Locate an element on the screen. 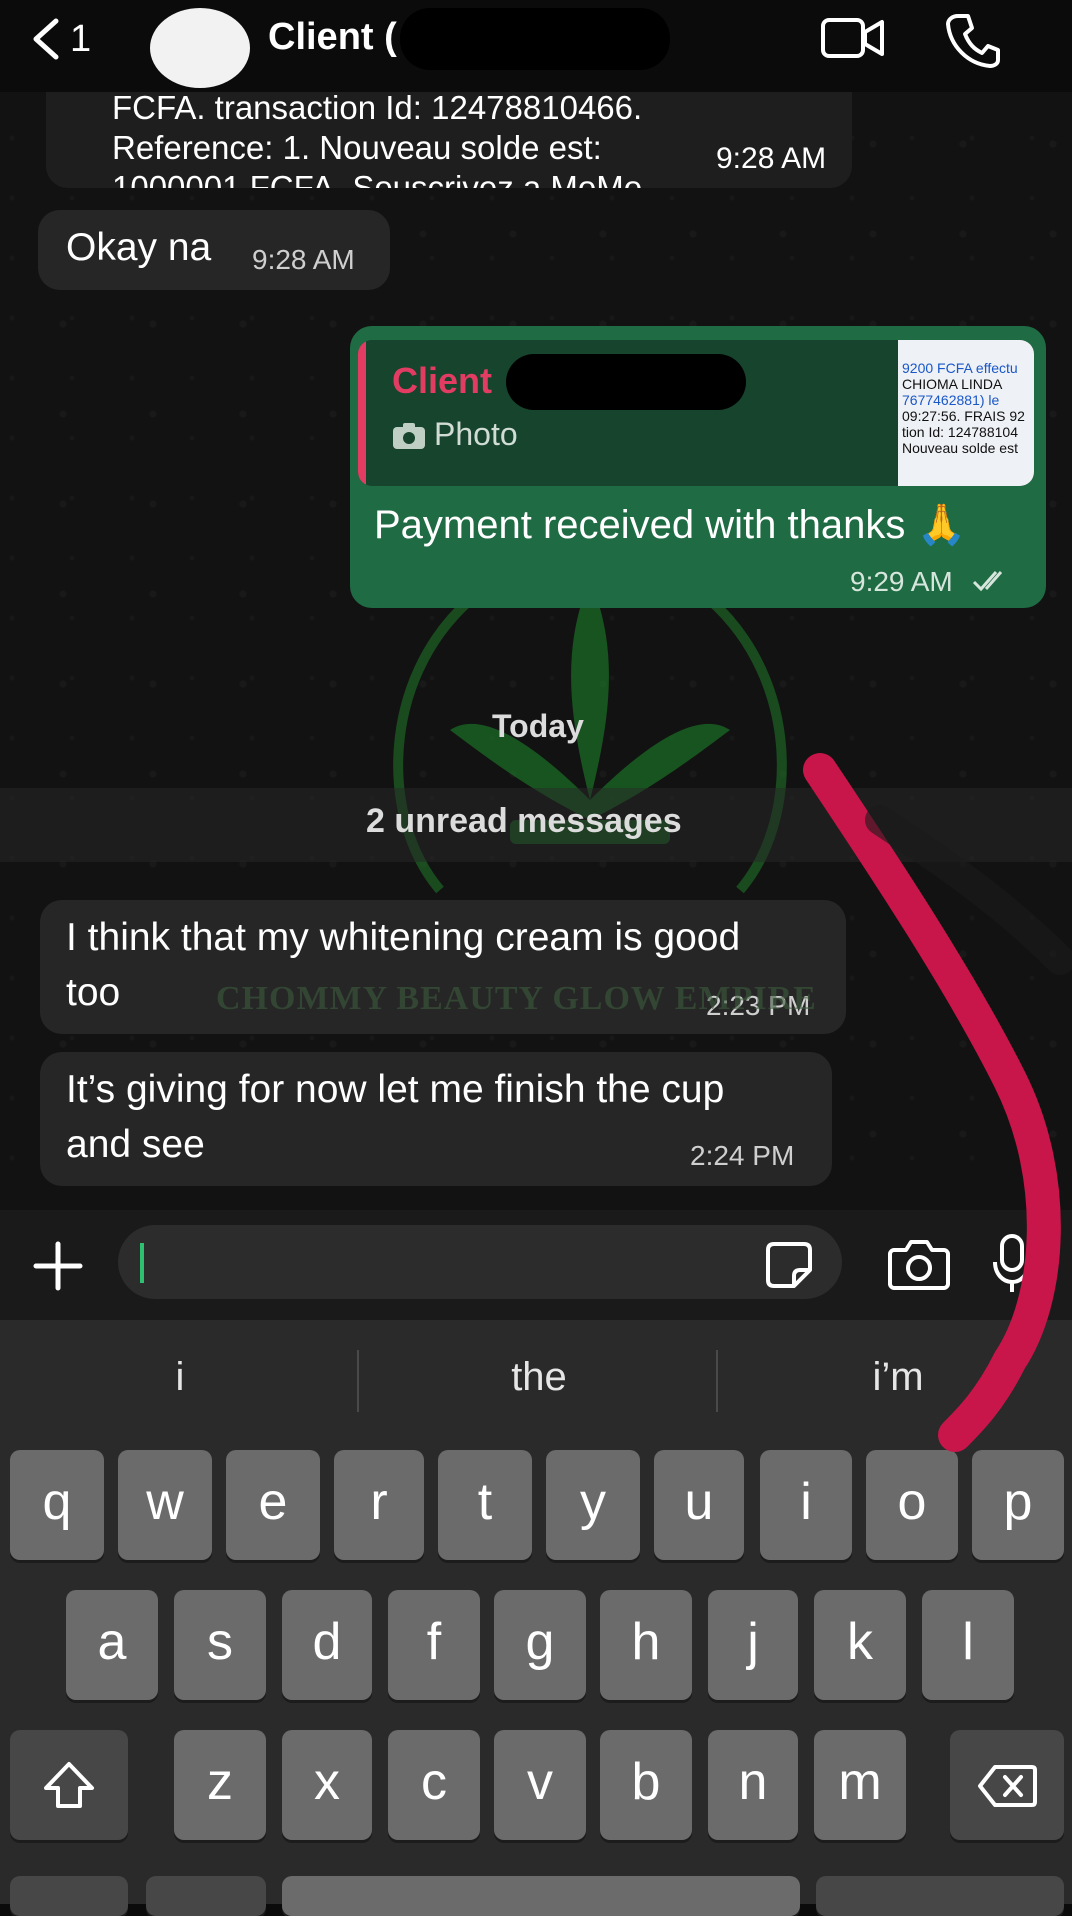  key-v: v is located at coordinates (540, 1785).